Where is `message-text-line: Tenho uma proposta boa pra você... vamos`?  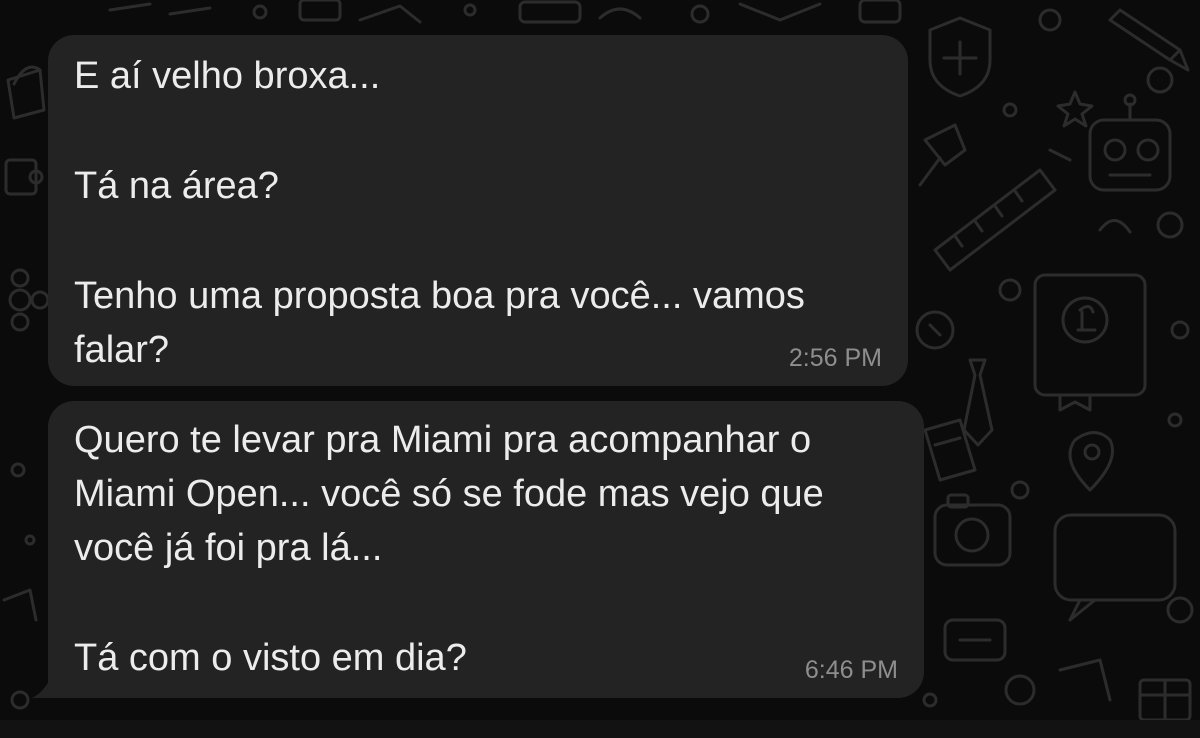
message-text-line: Tenho uma proposta boa pra você... vamos is located at coordinates (439, 296).